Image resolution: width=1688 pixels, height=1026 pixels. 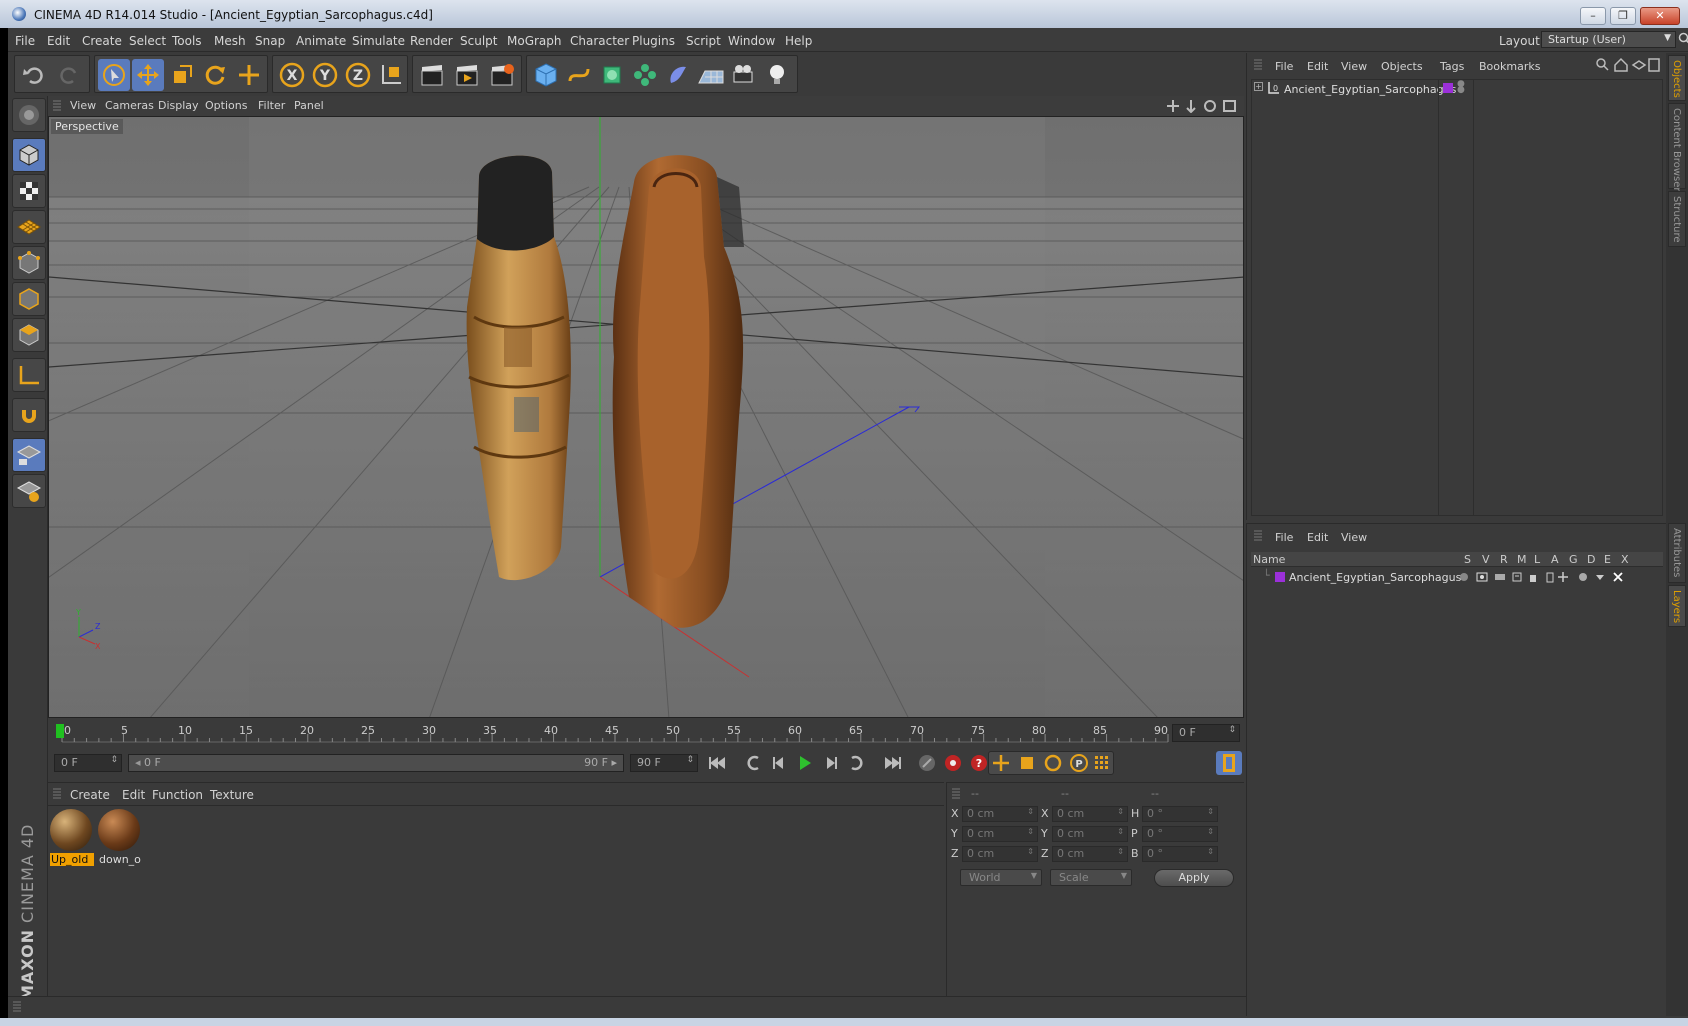 I want to click on close-button: ✕, so click(x=1660, y=16).